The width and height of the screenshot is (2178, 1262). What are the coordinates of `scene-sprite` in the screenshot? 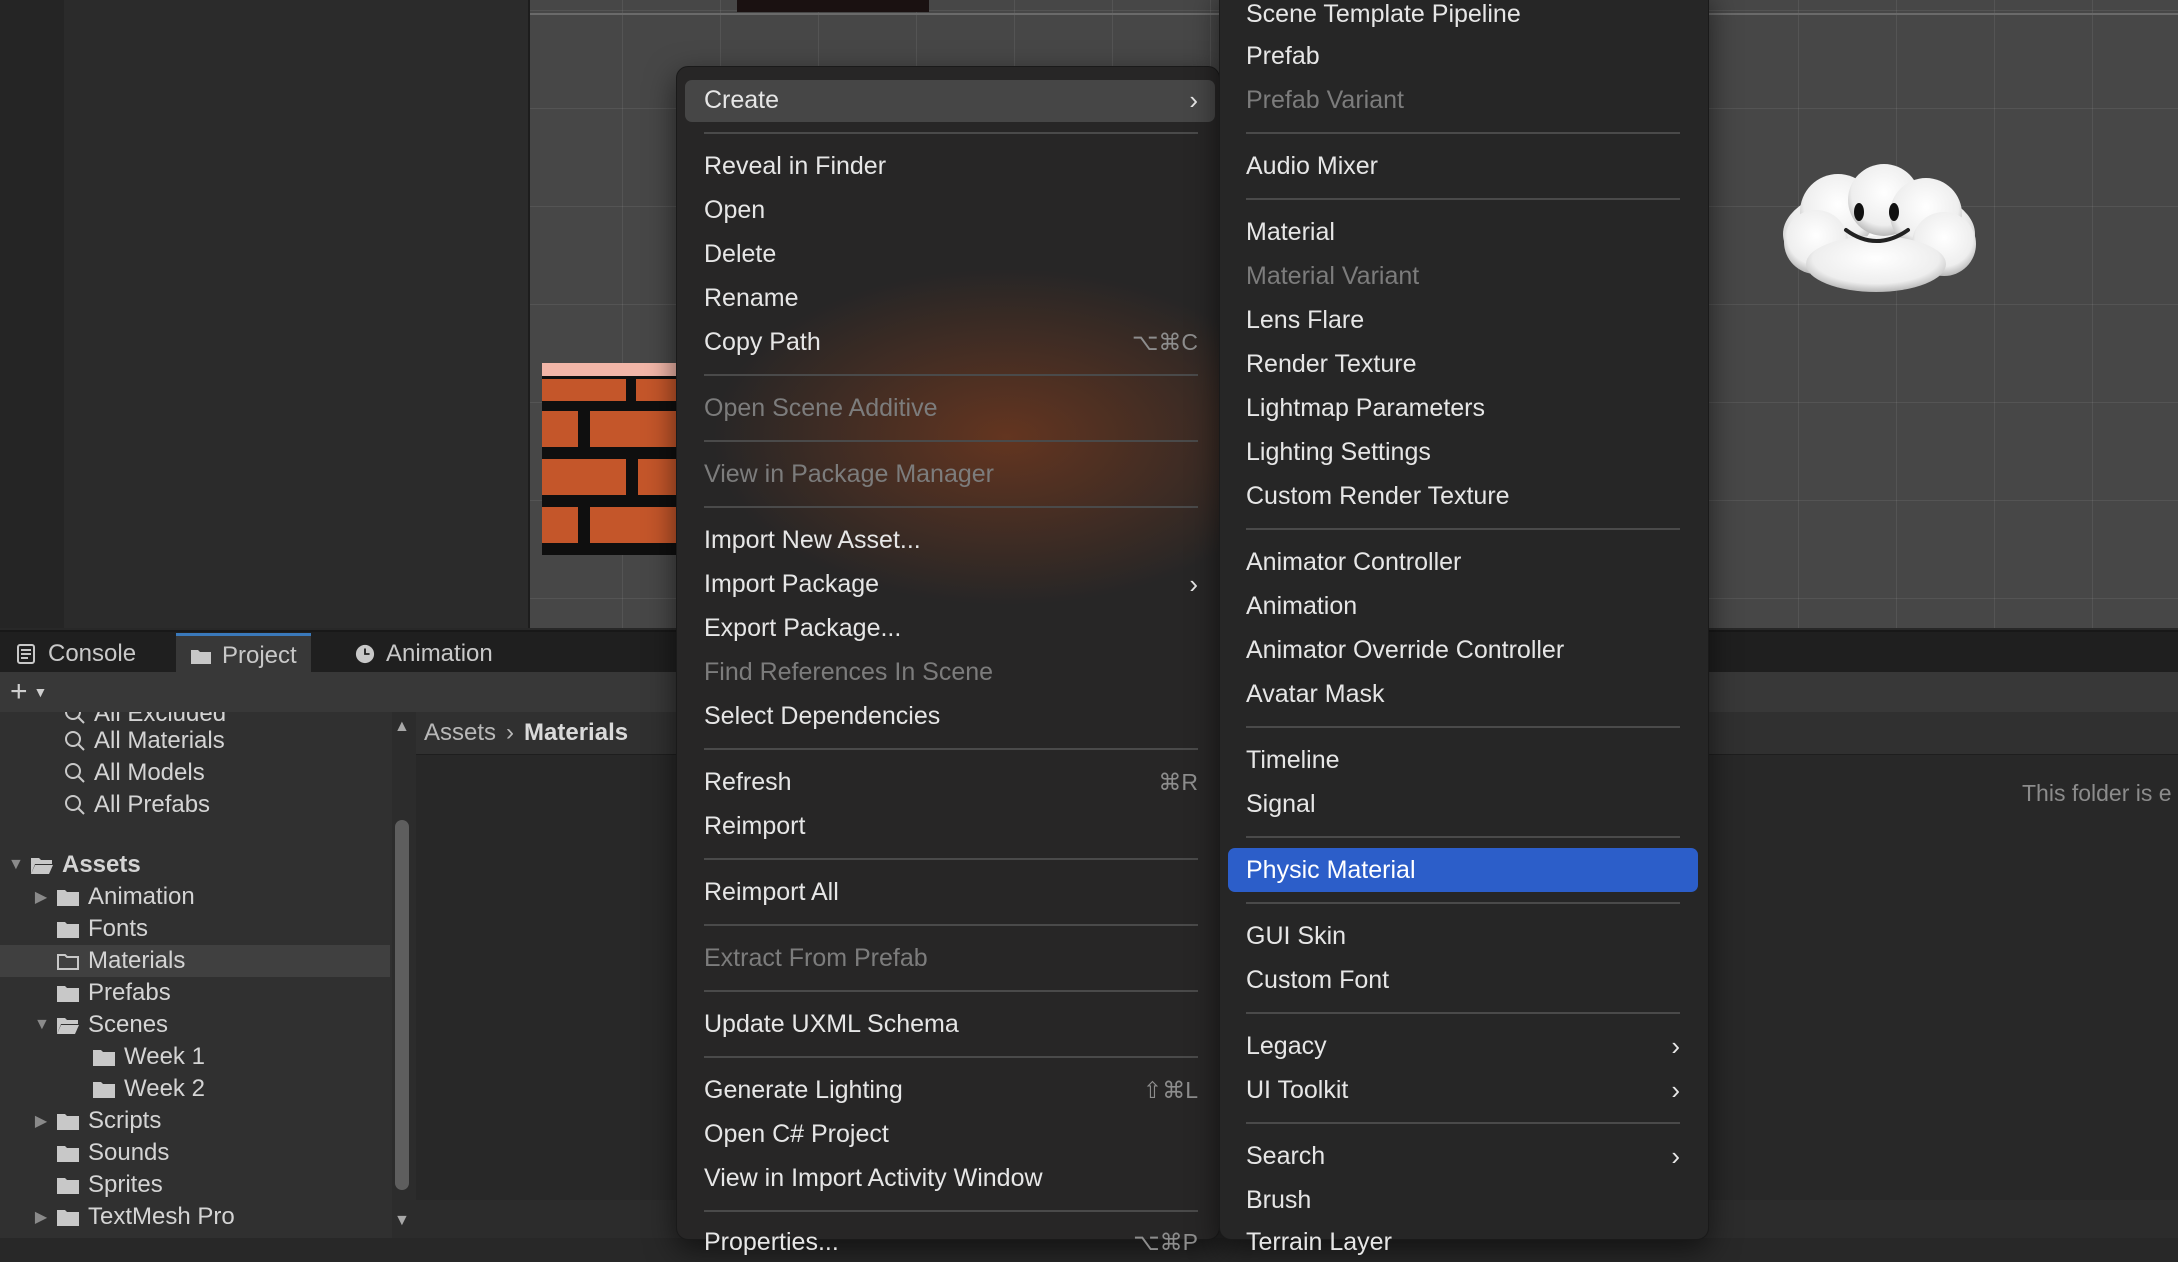 It's located at (833, 6).